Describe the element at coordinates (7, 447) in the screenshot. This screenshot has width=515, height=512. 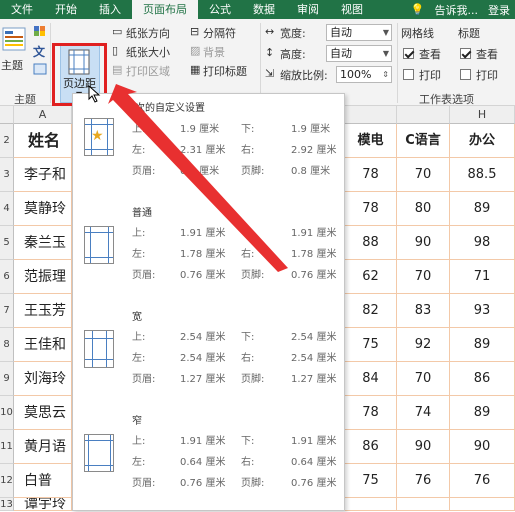
I see `row-header: 11` at that location.